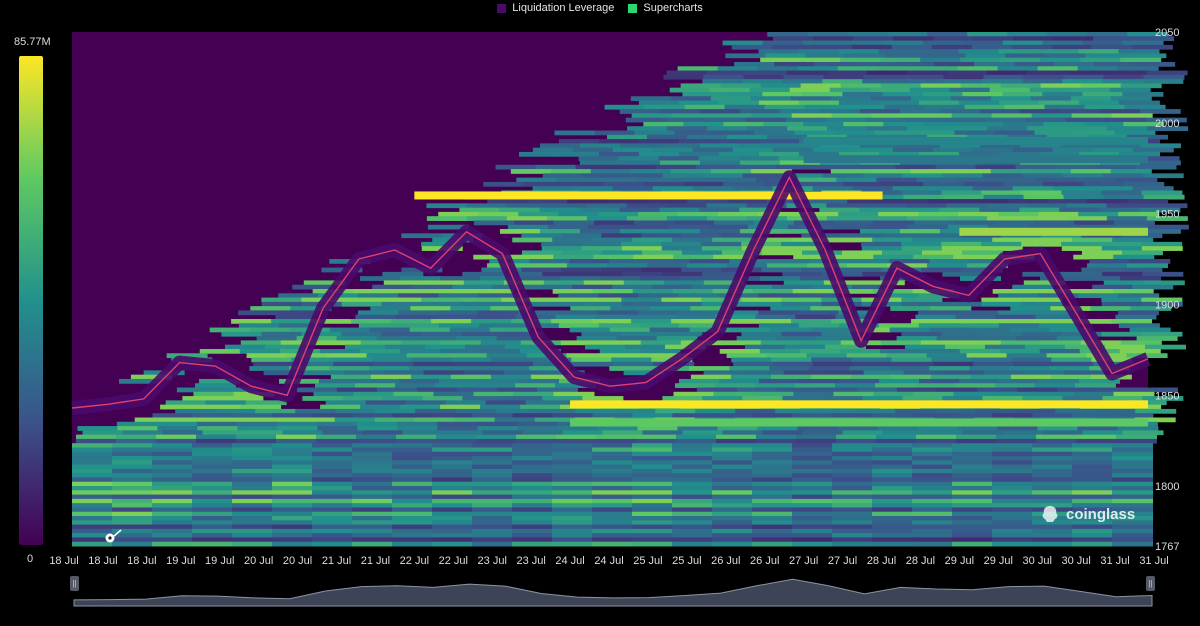 Image resolution: width=1200 pixels, height=626 pixels. I want to click on timeline-navigator: || ||, so click(613, 591).